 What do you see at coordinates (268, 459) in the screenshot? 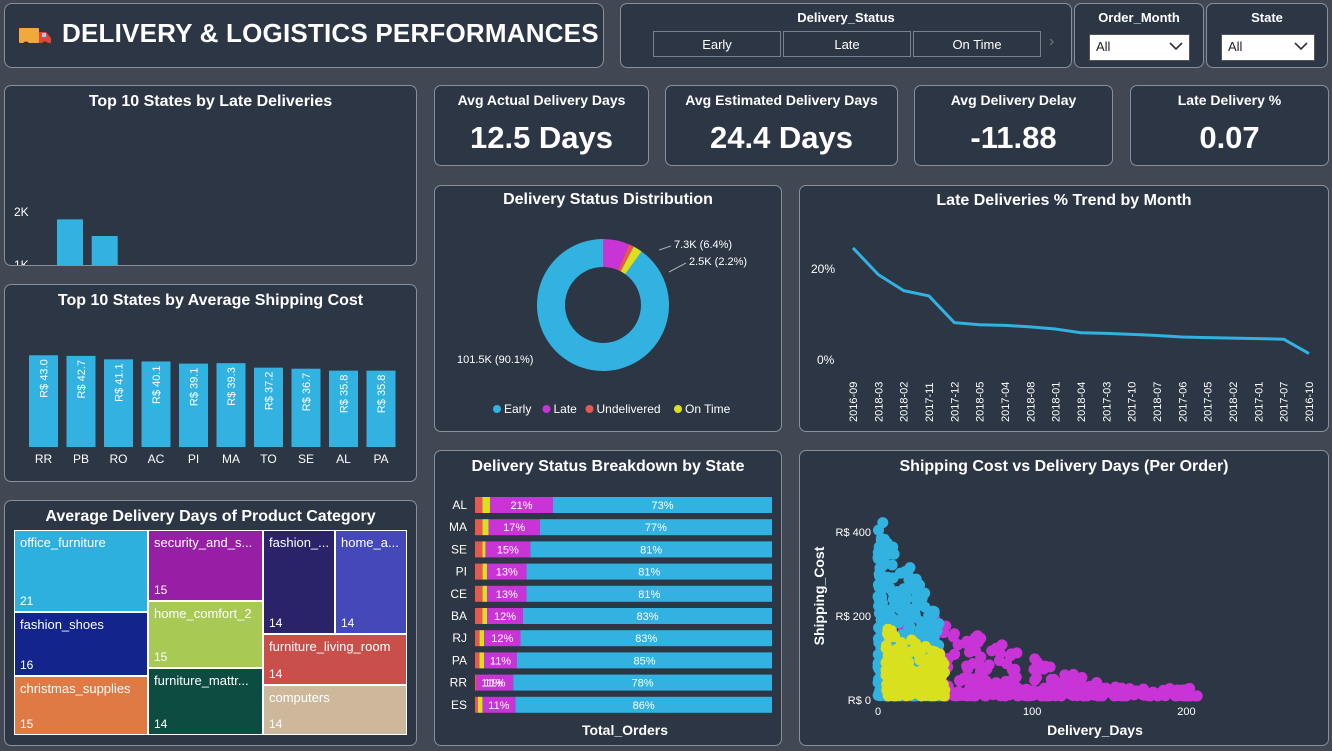
I see `x-tick-label: TO` at bounding box center [268, 459].